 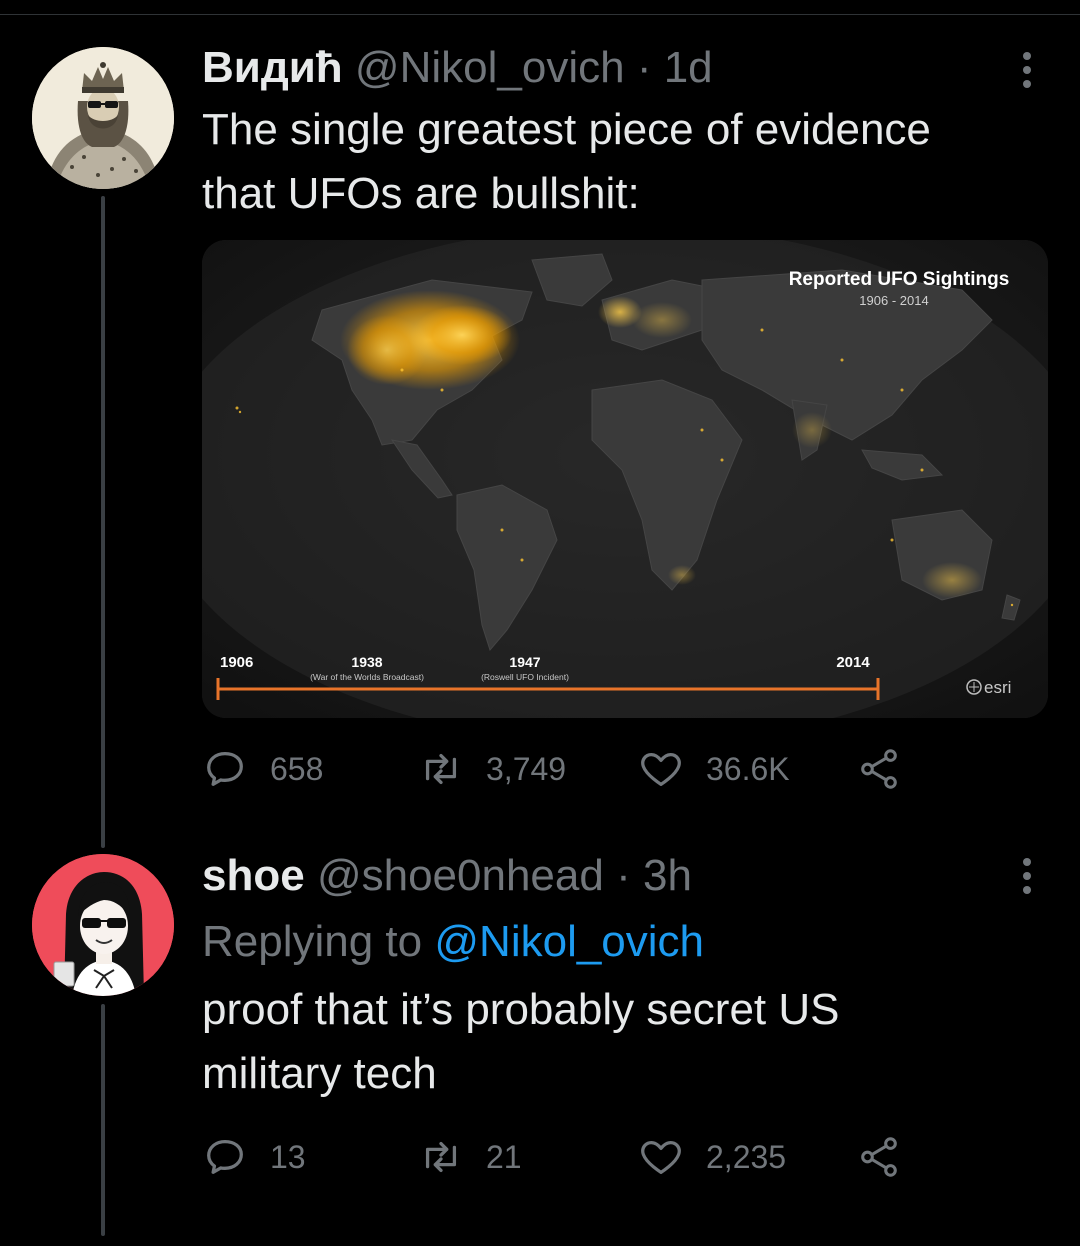 I want to click on timeline-end-label: 2014, so click(x=853, y=662).